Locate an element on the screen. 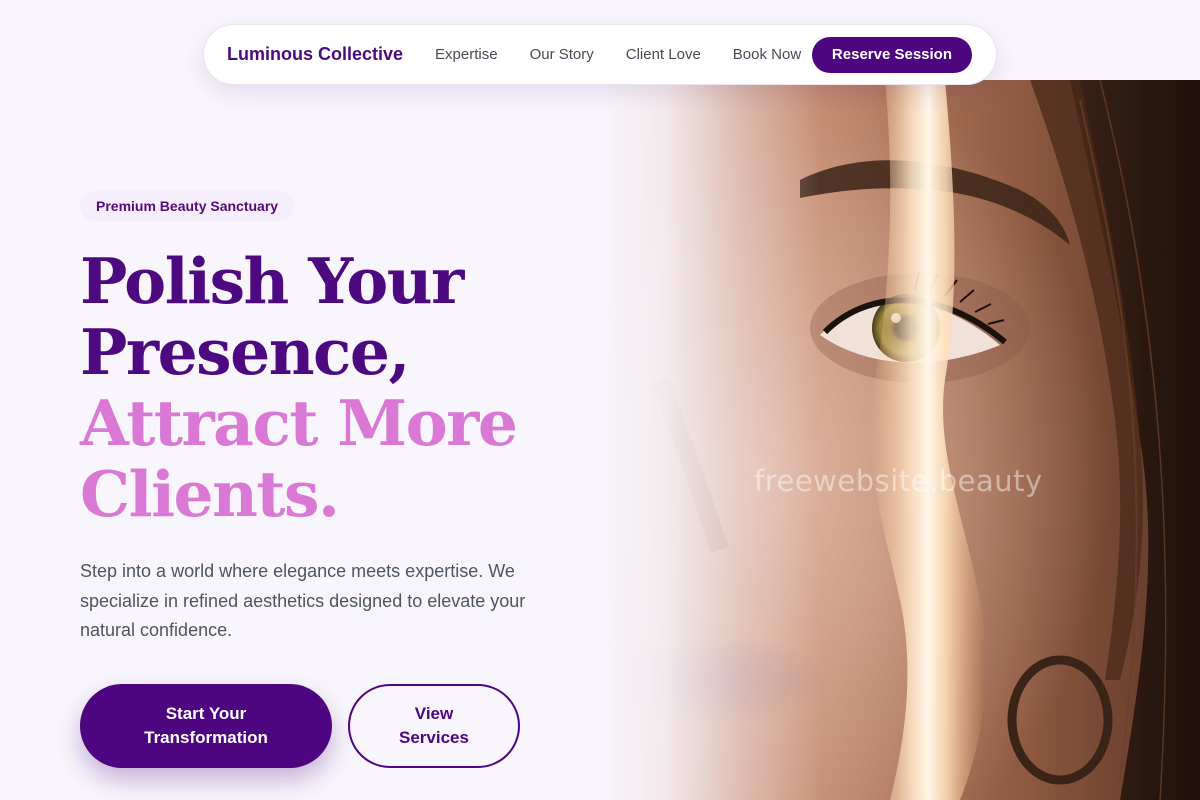  nav-link-client-love: Client Love is located at coordinates (663, 54).